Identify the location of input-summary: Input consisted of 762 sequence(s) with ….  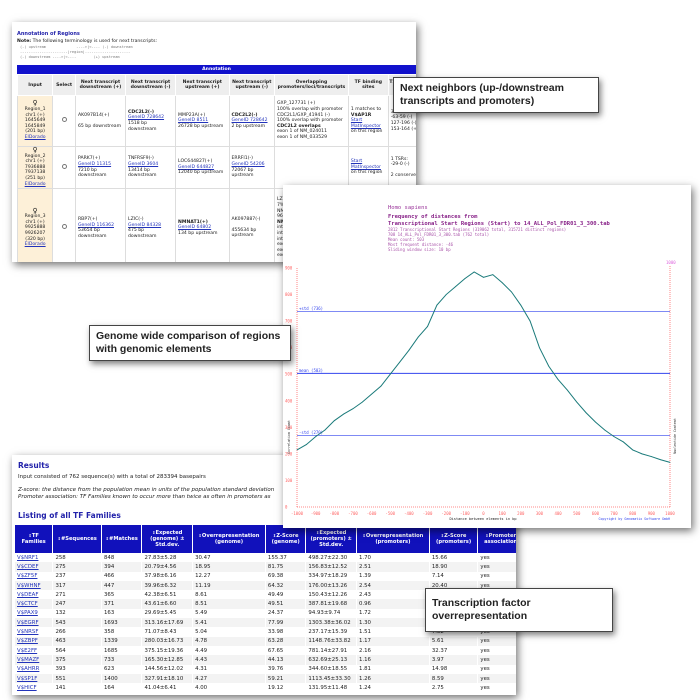
(112, 477).